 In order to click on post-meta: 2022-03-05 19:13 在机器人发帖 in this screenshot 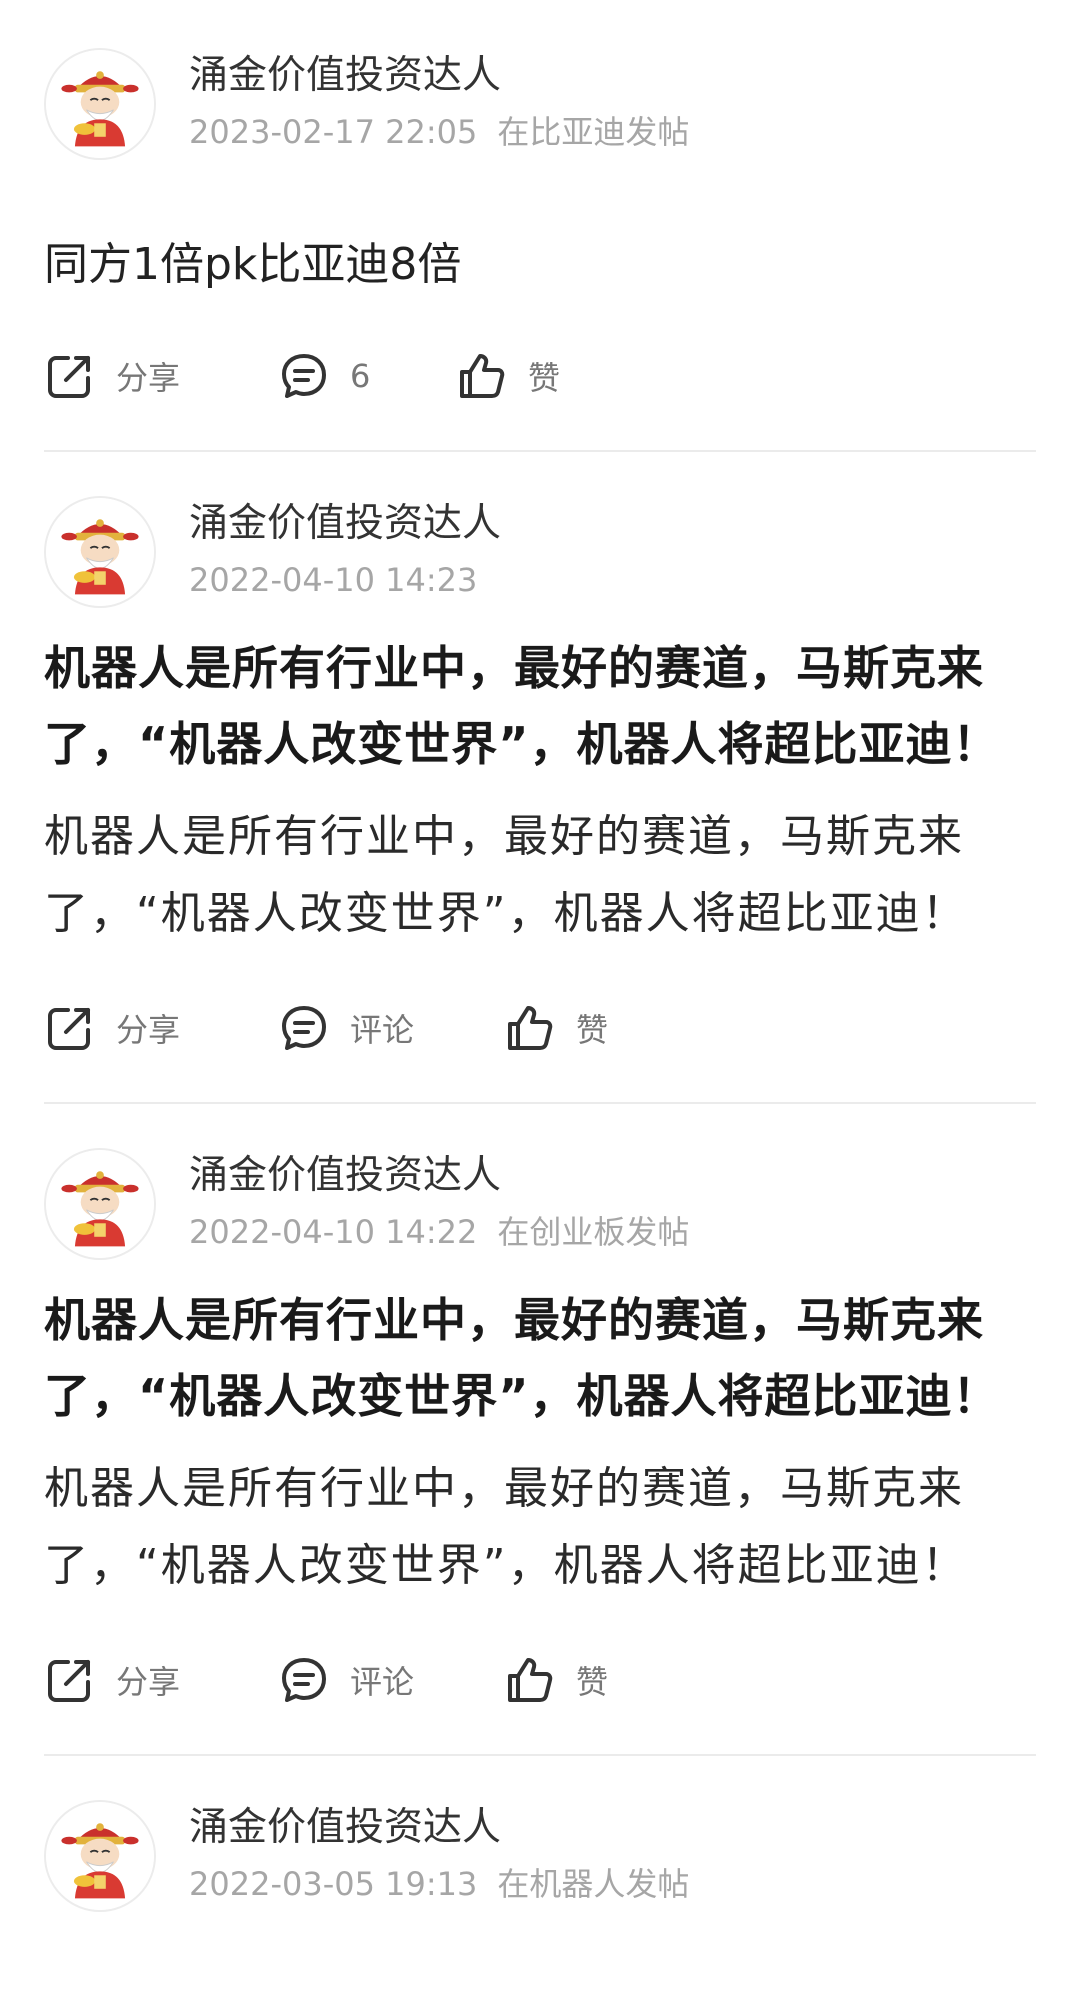, I will do `click(439, 1884)`.